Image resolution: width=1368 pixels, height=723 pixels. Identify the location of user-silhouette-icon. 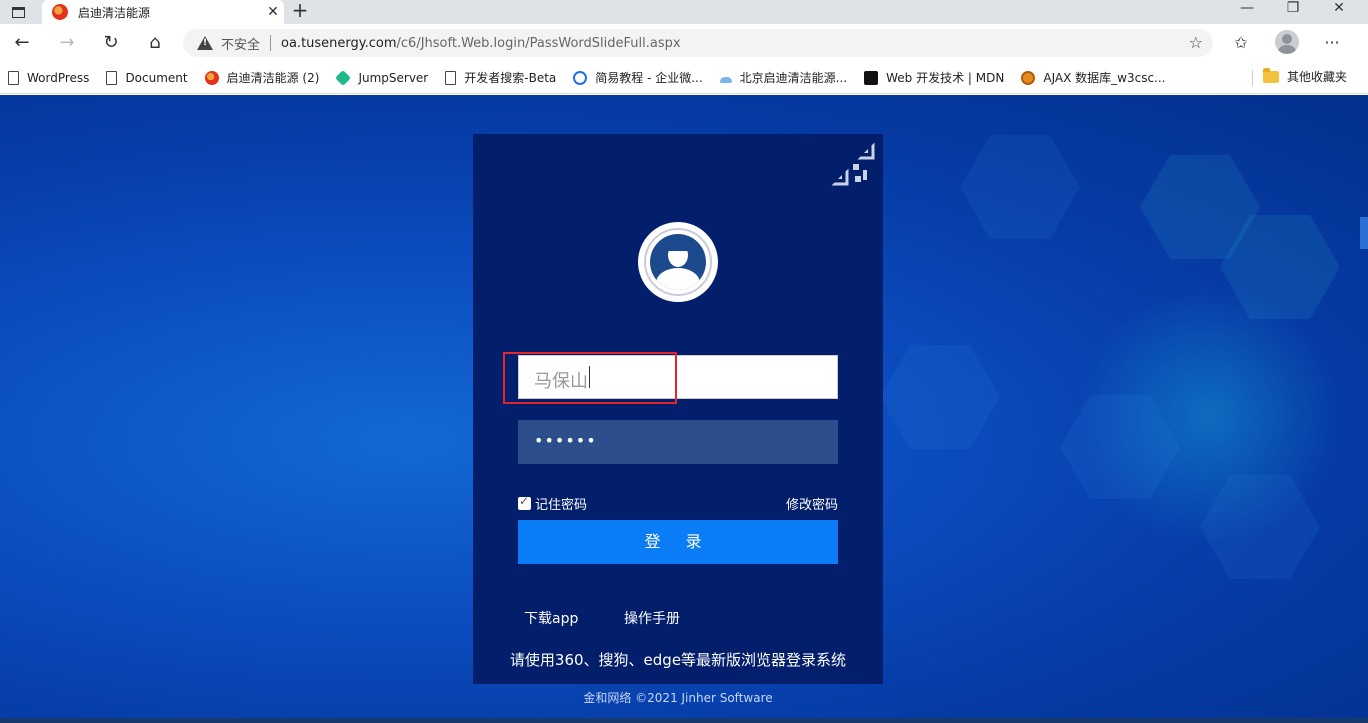
(678, 262).